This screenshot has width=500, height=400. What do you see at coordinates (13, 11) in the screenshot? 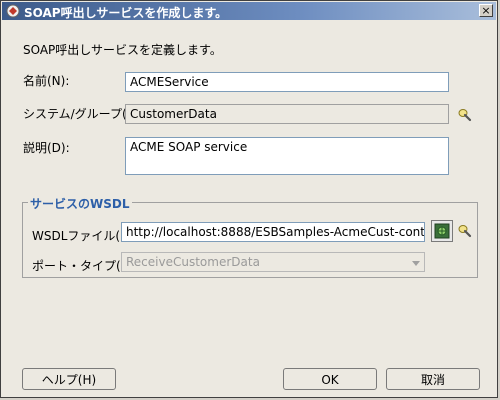
I see `app-icon` at bounding box center [13, 11].